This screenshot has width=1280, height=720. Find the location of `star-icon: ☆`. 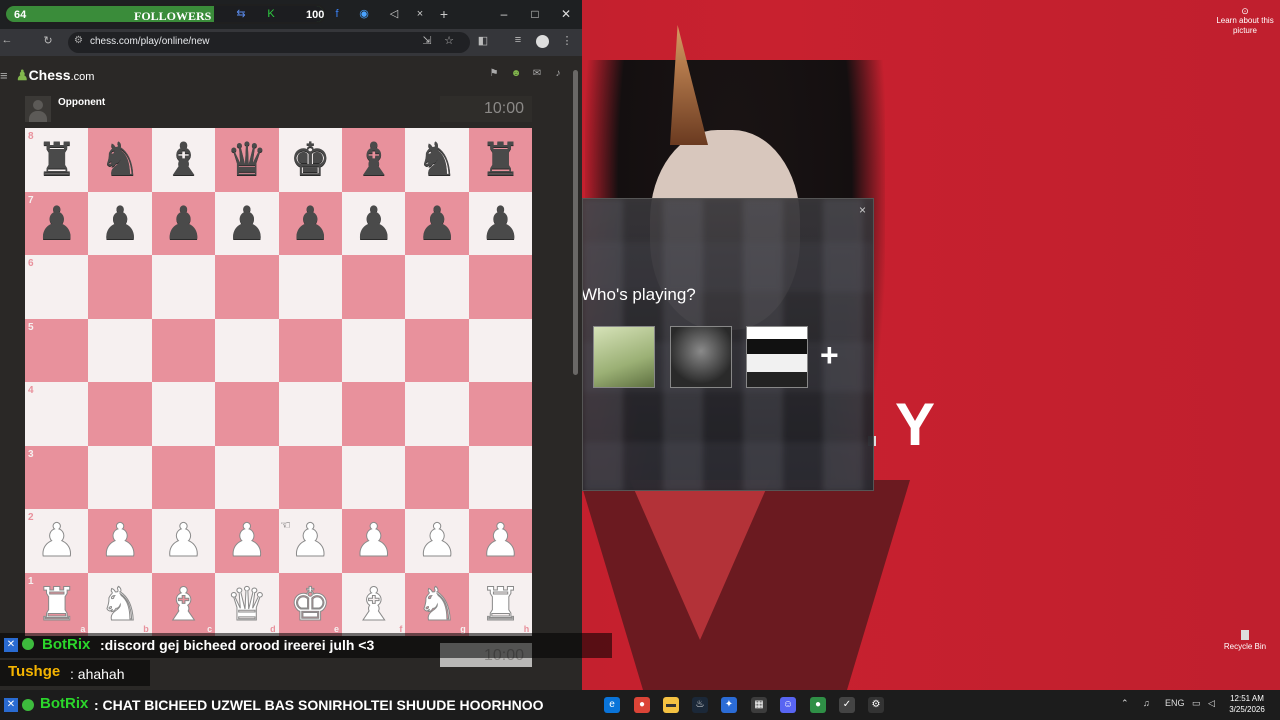

star-icon: ☆ is located at coordinates (449, 40).